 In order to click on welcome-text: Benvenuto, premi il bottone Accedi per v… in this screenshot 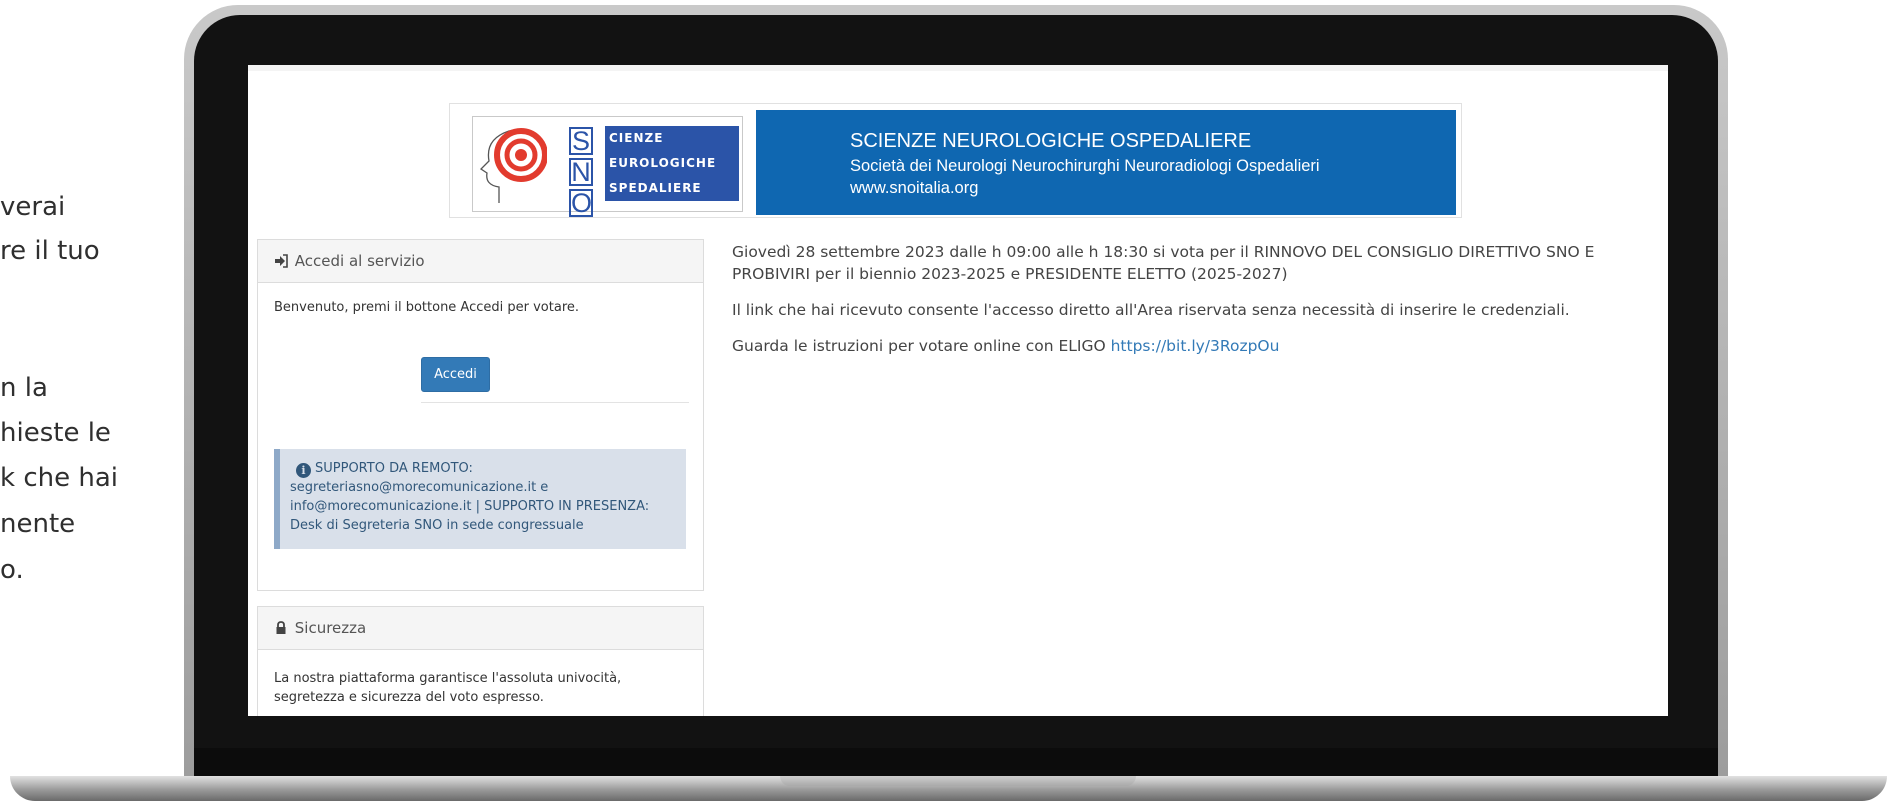, I will do `click(427, 307)`.